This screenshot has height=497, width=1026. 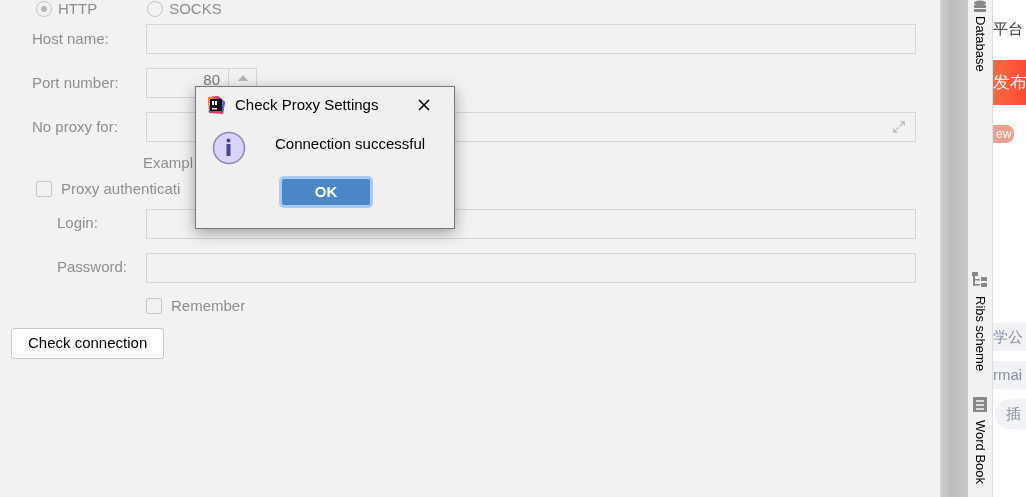 What do you see at coordinates (1009, 375) in the screenshot?
I see `tag-chip: rmai` at bounding box center [1009, 375].